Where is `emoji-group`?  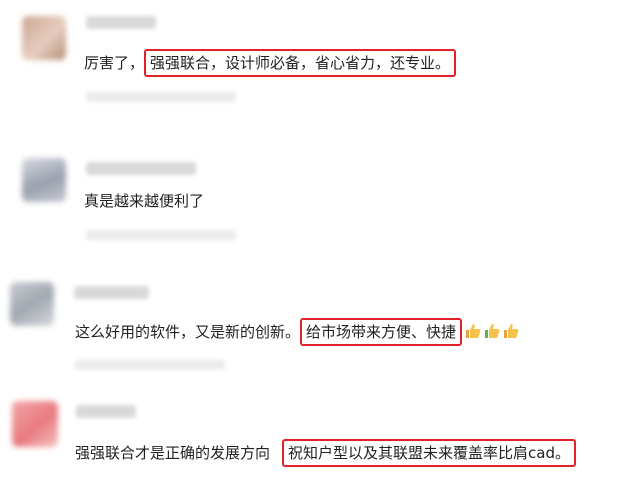 emoji-group is located at coordinates (490, 332).